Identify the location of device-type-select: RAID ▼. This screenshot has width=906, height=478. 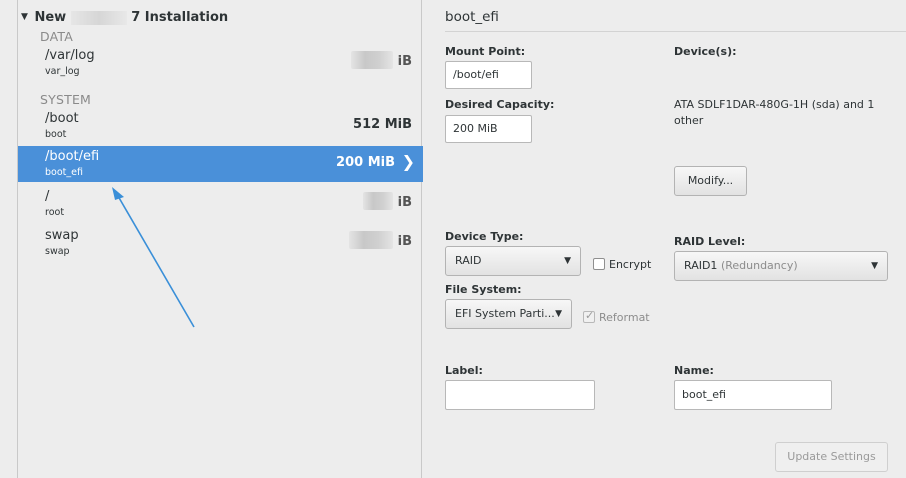
(513, 261).